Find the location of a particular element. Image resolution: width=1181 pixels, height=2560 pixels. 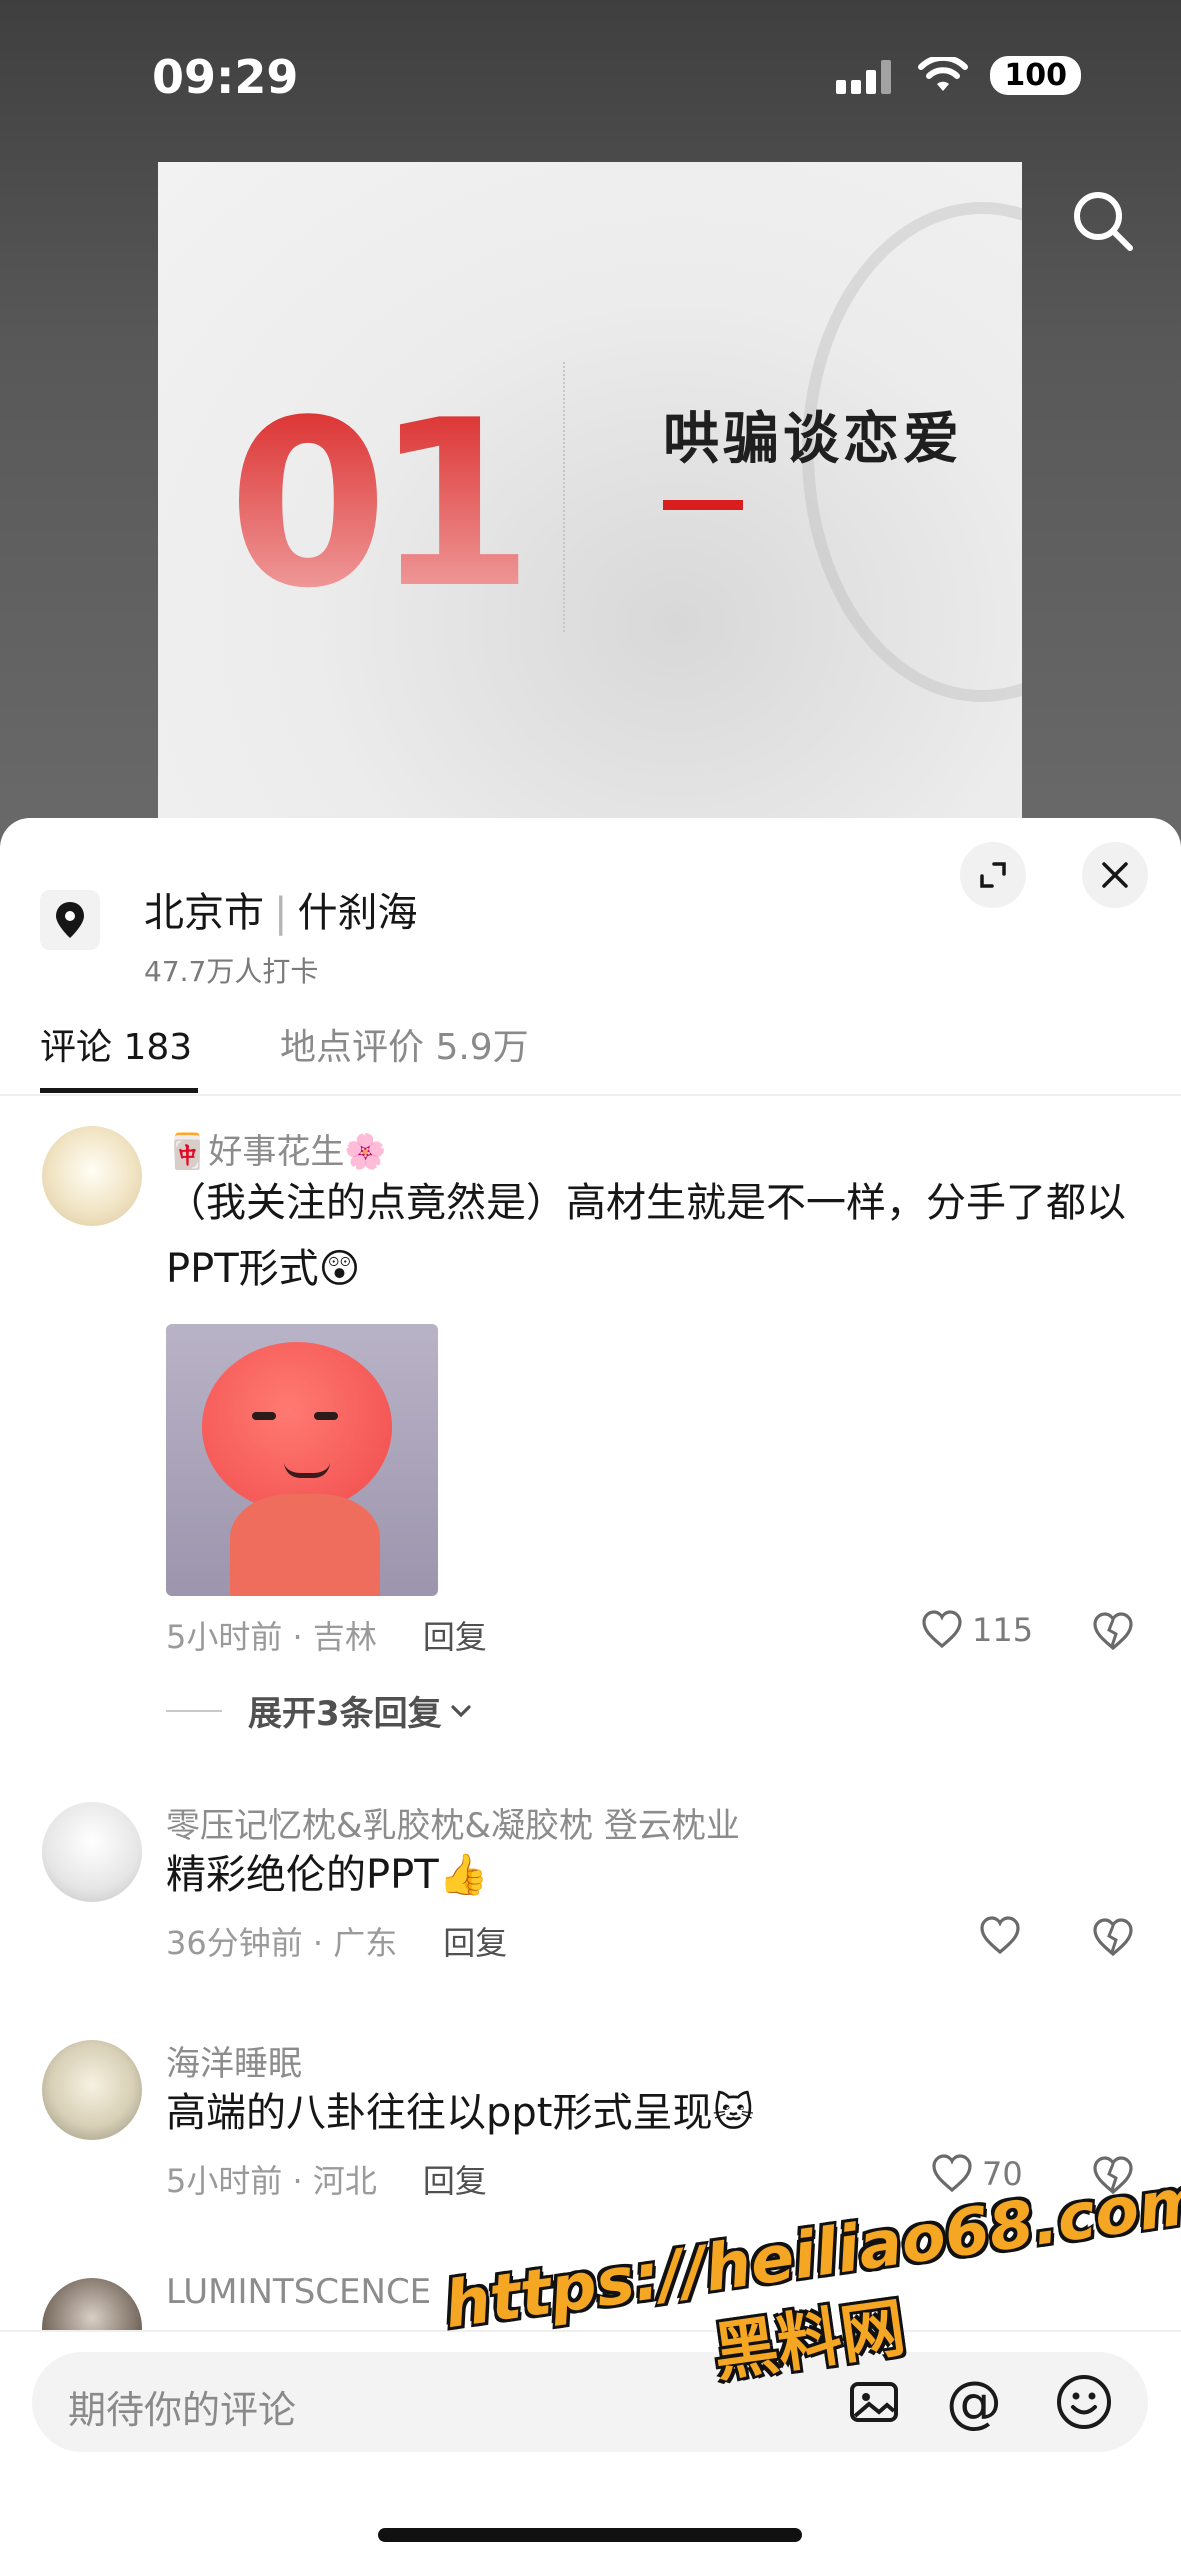

comment-time-location: 5小时前 · 河北 is located at coordinates (271, 2181).